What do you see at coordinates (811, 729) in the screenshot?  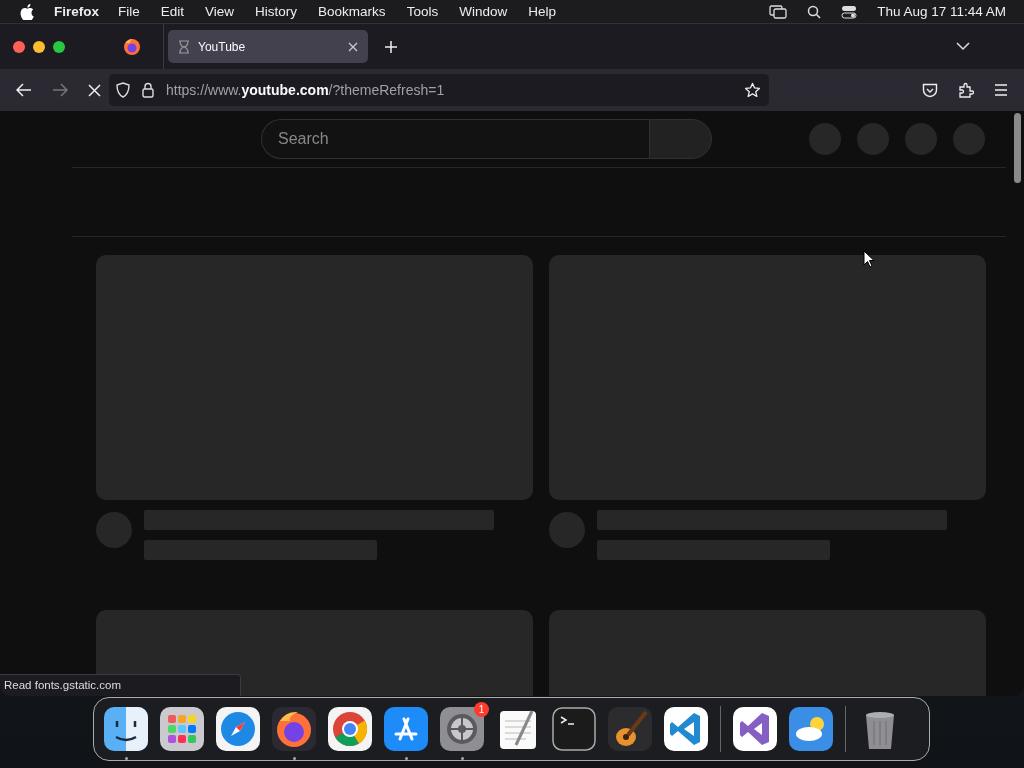 I see `cloud-icon` at bounding box center [811, 729].